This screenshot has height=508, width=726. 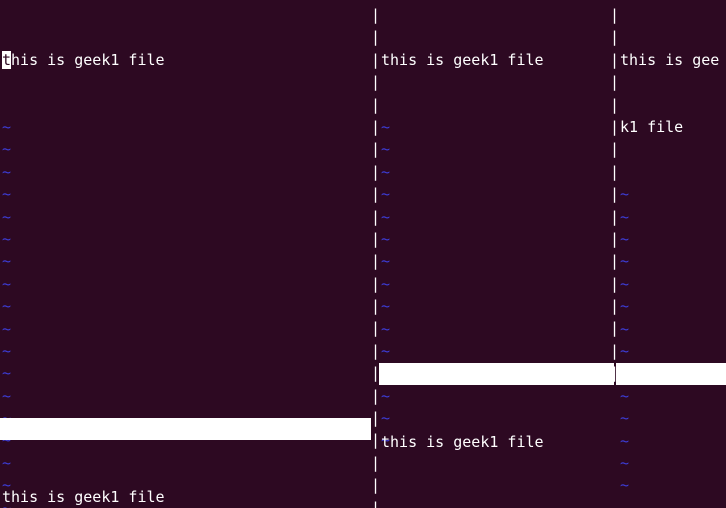 What do you see at coordinates (652, 127) in the screenshot?
I see `text-line-right-2: k1 file` at bounding box center [652, 127].